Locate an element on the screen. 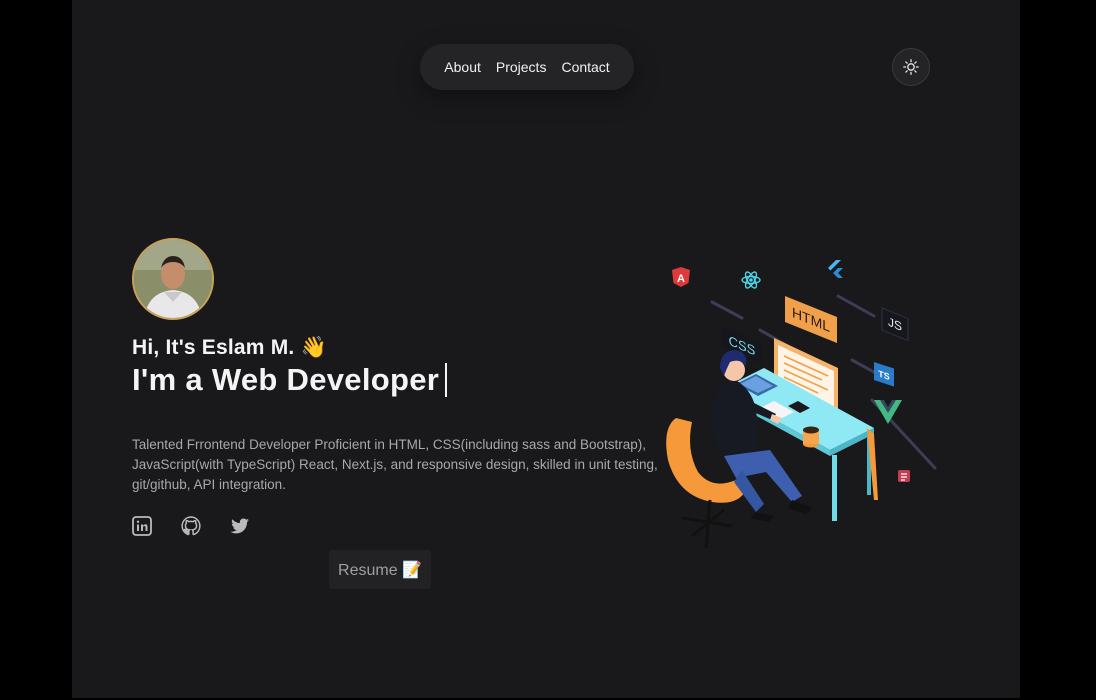 The image size is (1096, 700). vue-icon is located at coordinates (888, 412).